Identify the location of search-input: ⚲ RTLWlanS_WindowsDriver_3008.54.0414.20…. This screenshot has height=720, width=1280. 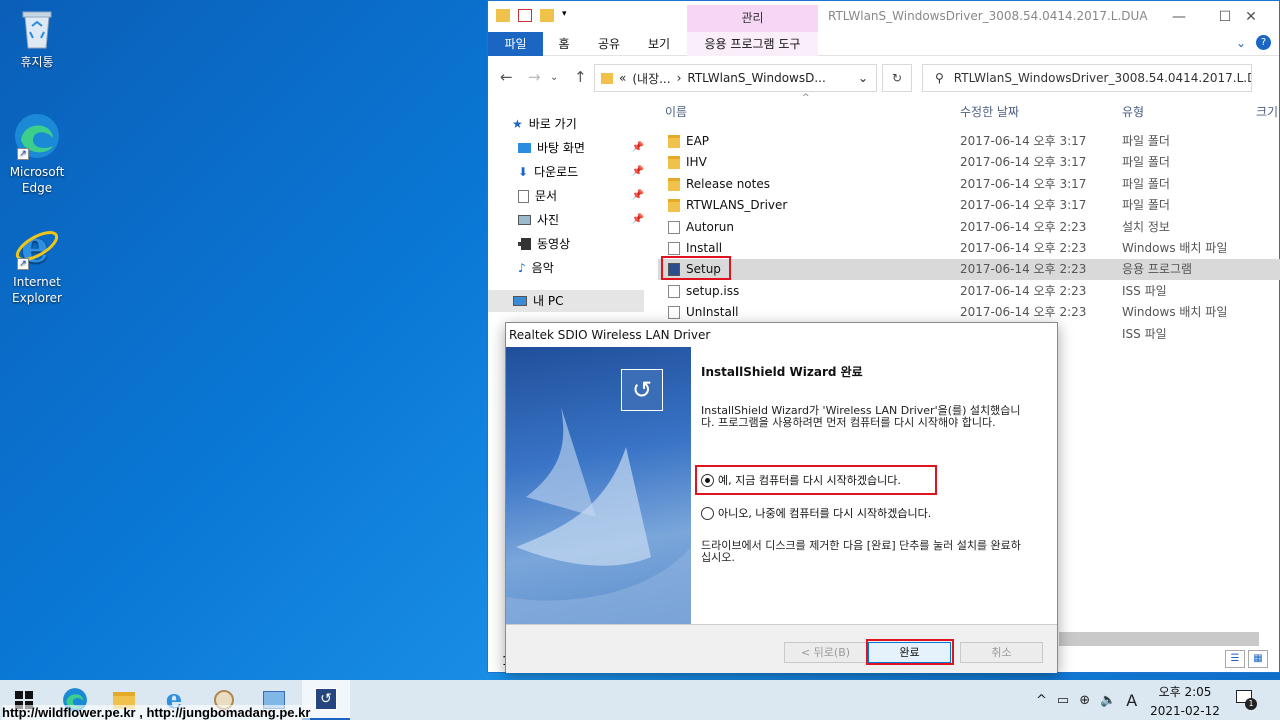
(1087, 78).